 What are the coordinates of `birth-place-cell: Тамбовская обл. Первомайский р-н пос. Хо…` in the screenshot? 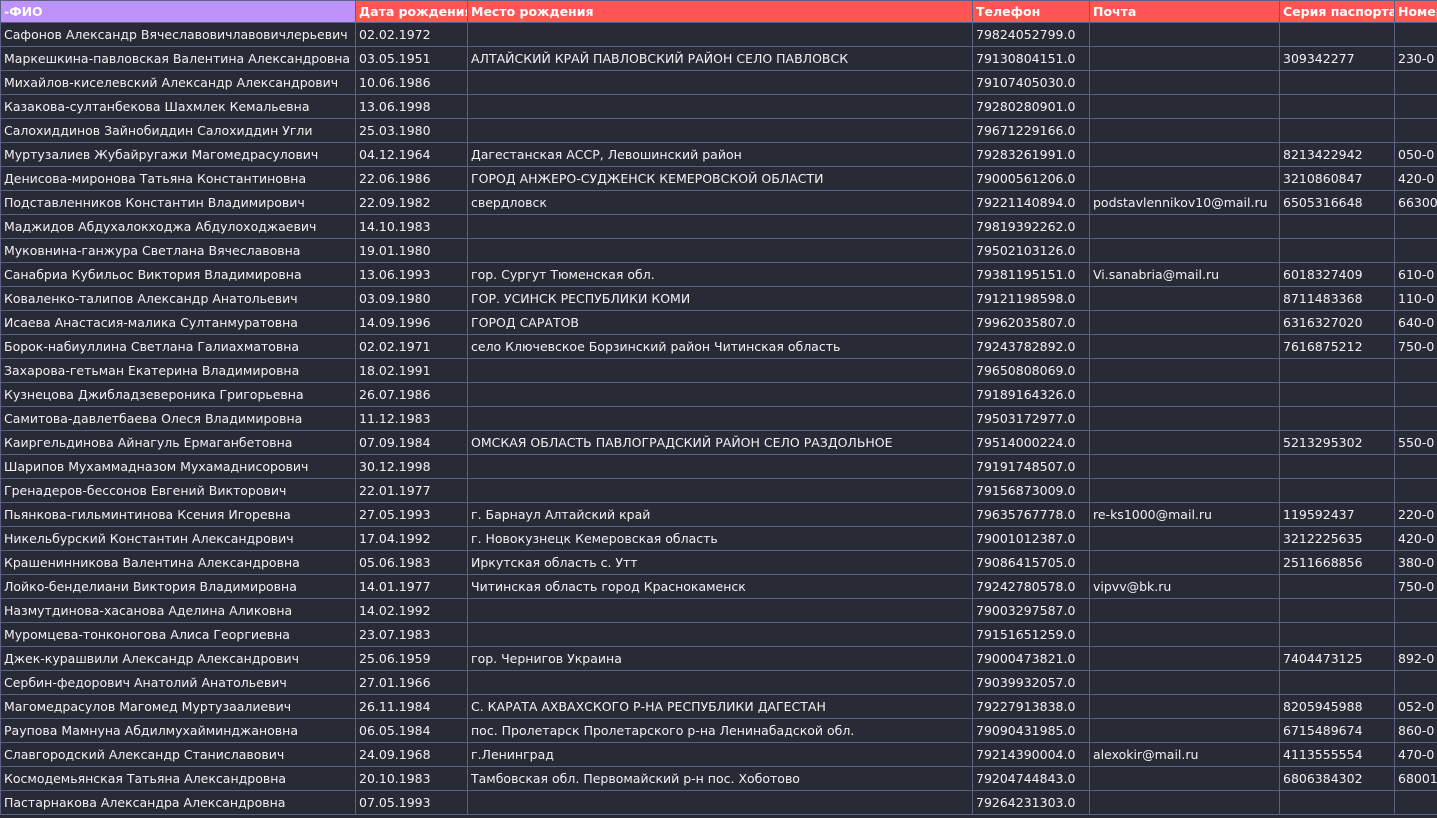 It's located at (720, 778).